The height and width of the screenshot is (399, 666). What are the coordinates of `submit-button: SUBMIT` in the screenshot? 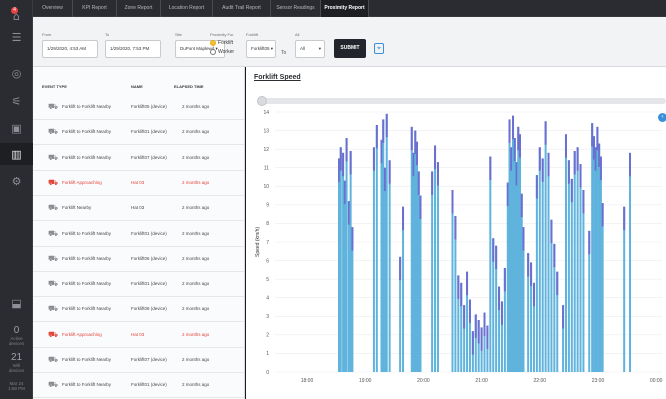 It's located at (350, 48).